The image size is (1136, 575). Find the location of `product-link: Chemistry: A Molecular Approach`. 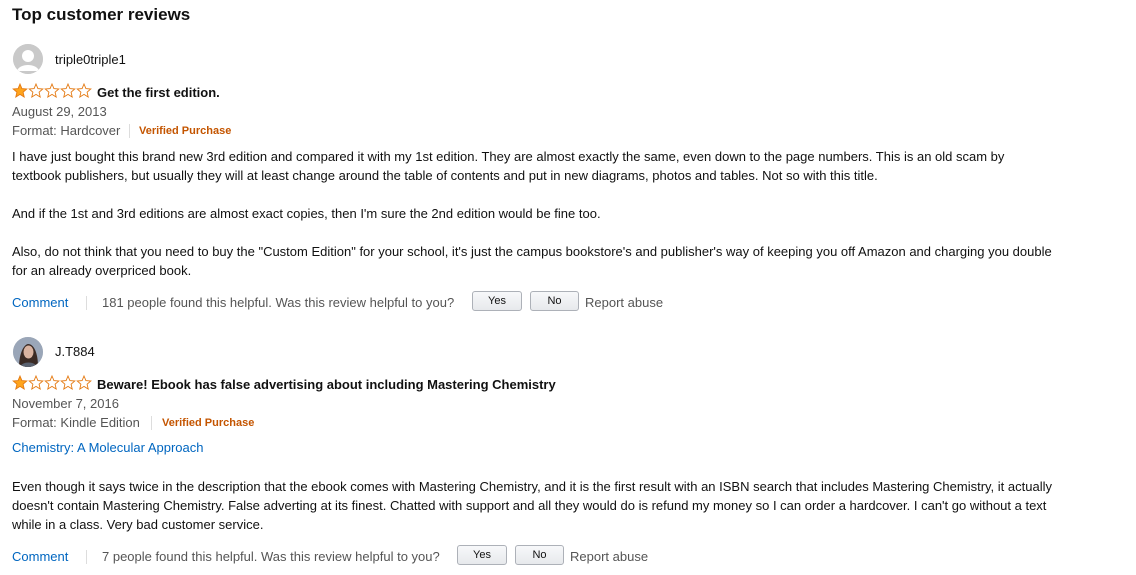

product-link: Chemistry: A Molecular Approach is located at coordinates (107, 447).